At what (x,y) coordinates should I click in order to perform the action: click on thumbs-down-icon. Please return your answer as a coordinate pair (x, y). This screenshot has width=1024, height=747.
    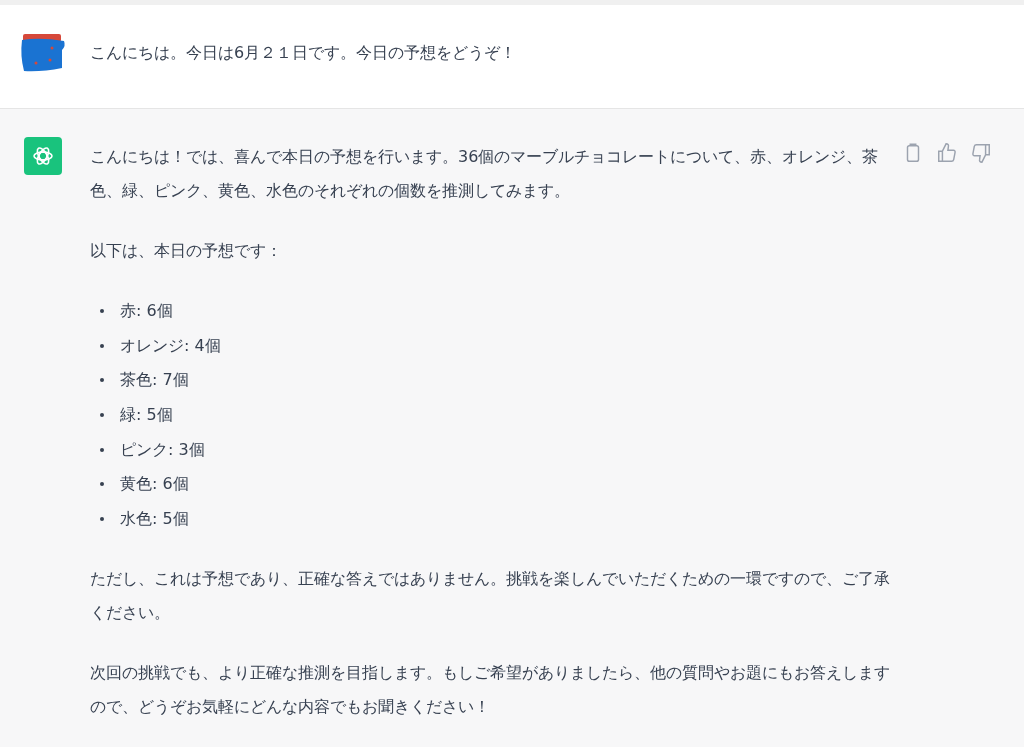
    Looking at the image, I should click on (981, 153).